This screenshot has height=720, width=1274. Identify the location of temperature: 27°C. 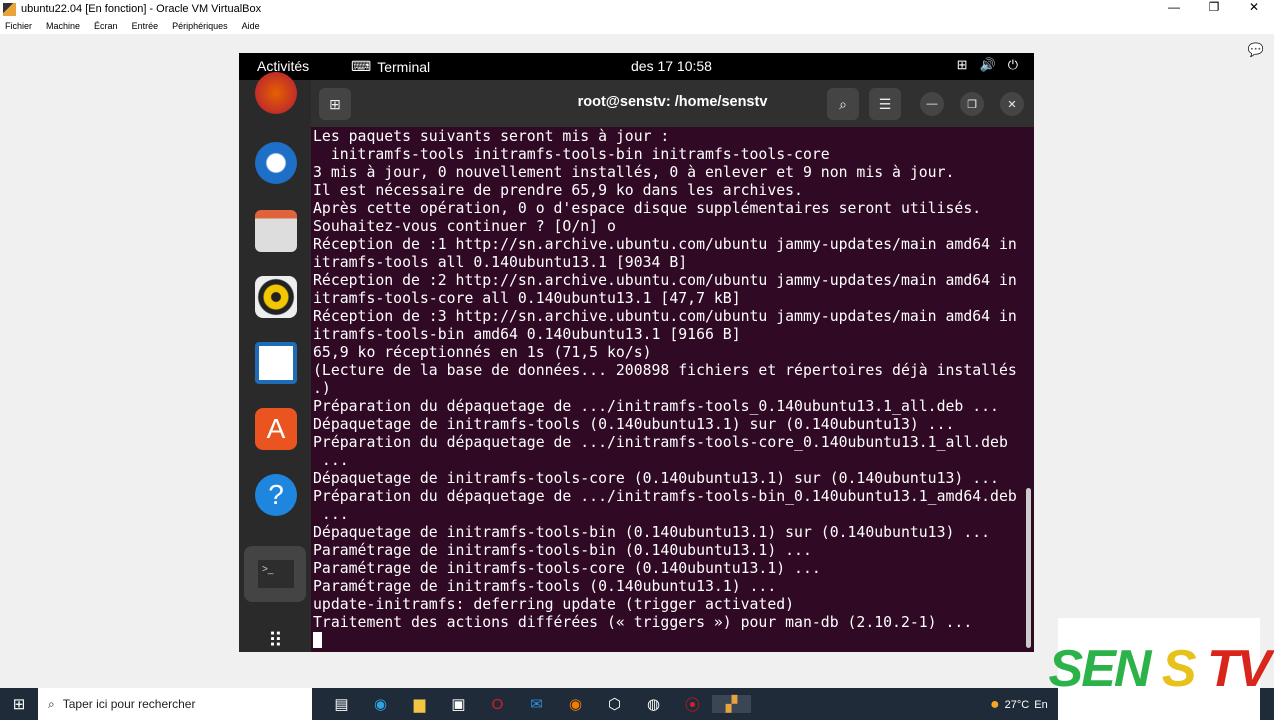
(1017, 705).